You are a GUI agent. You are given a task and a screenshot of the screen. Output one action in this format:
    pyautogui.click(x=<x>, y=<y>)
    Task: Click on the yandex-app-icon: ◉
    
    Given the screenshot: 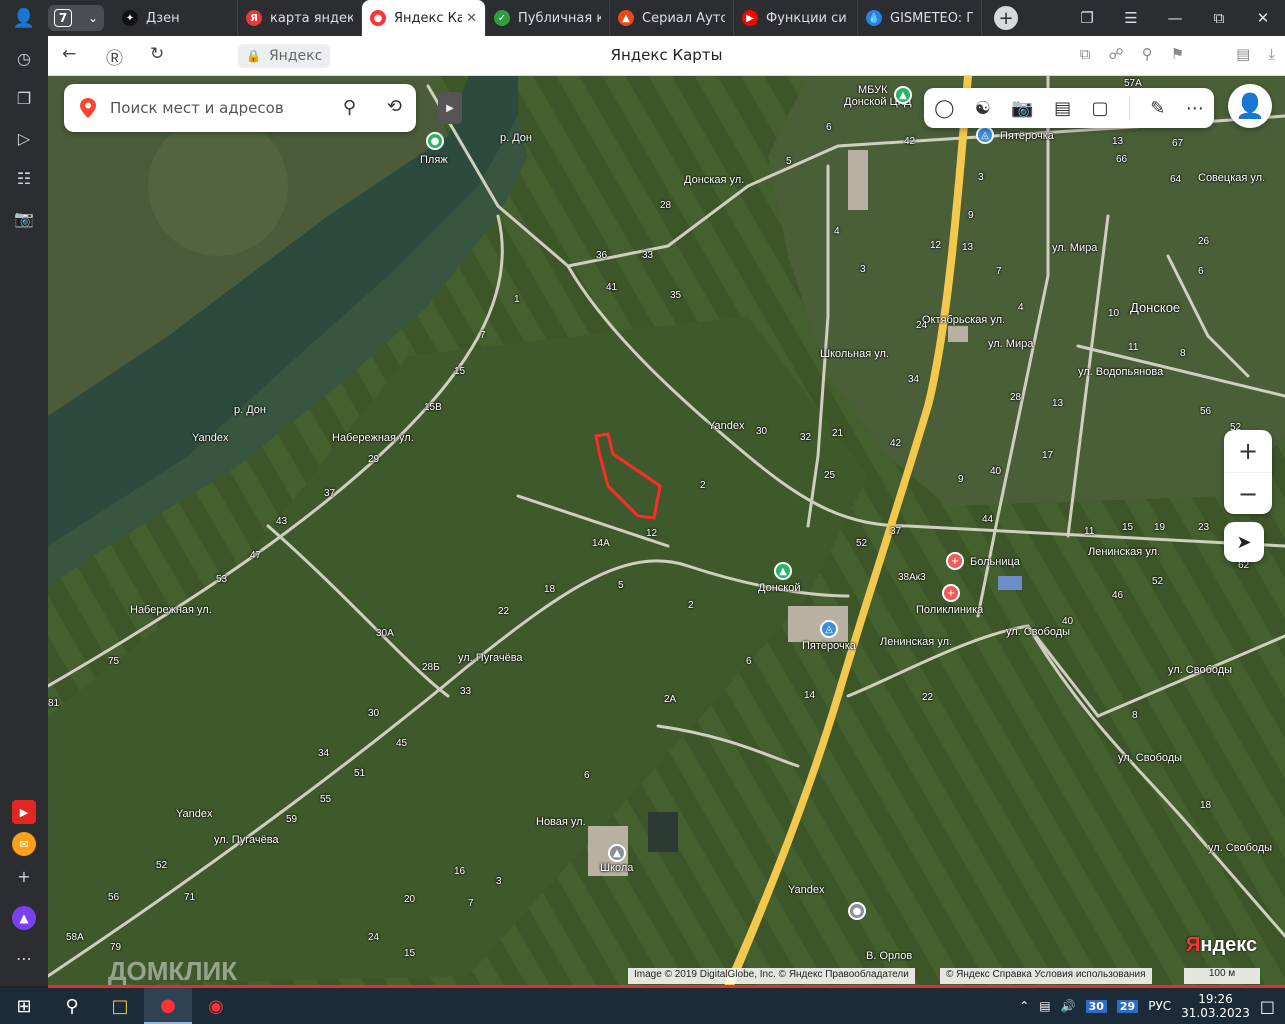 What is the action you would take?
    pyautogui.click(x=216, y=1006)
    